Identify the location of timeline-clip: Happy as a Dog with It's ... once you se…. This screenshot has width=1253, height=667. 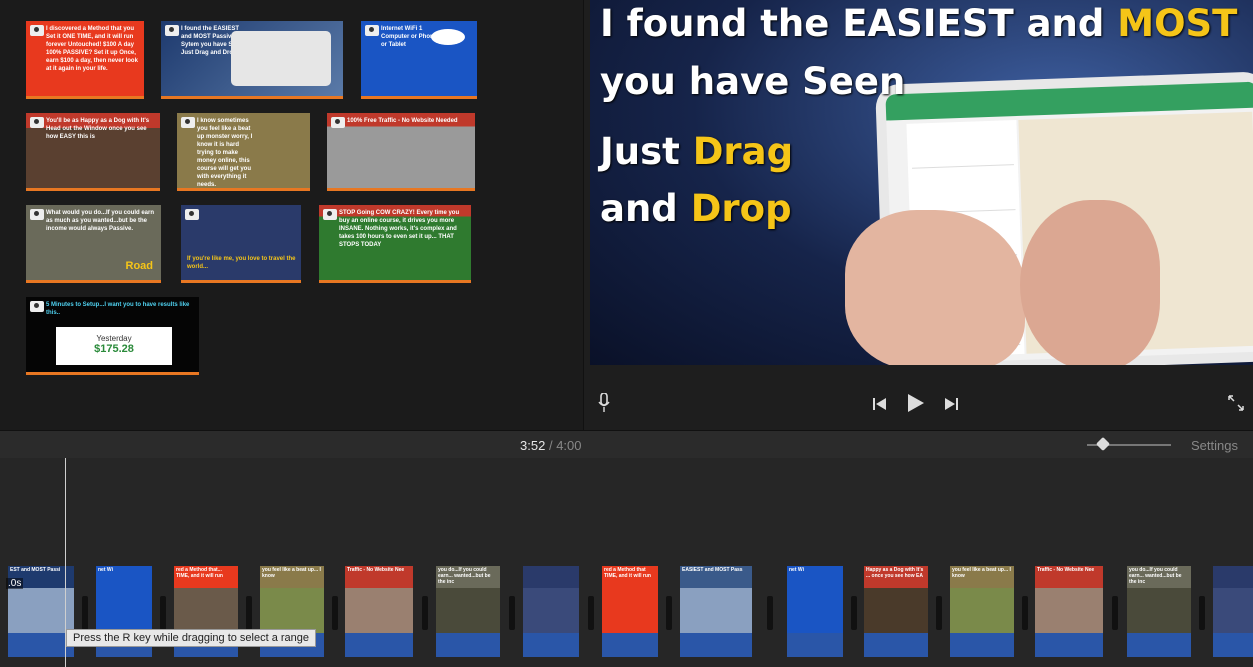
(896, 599).